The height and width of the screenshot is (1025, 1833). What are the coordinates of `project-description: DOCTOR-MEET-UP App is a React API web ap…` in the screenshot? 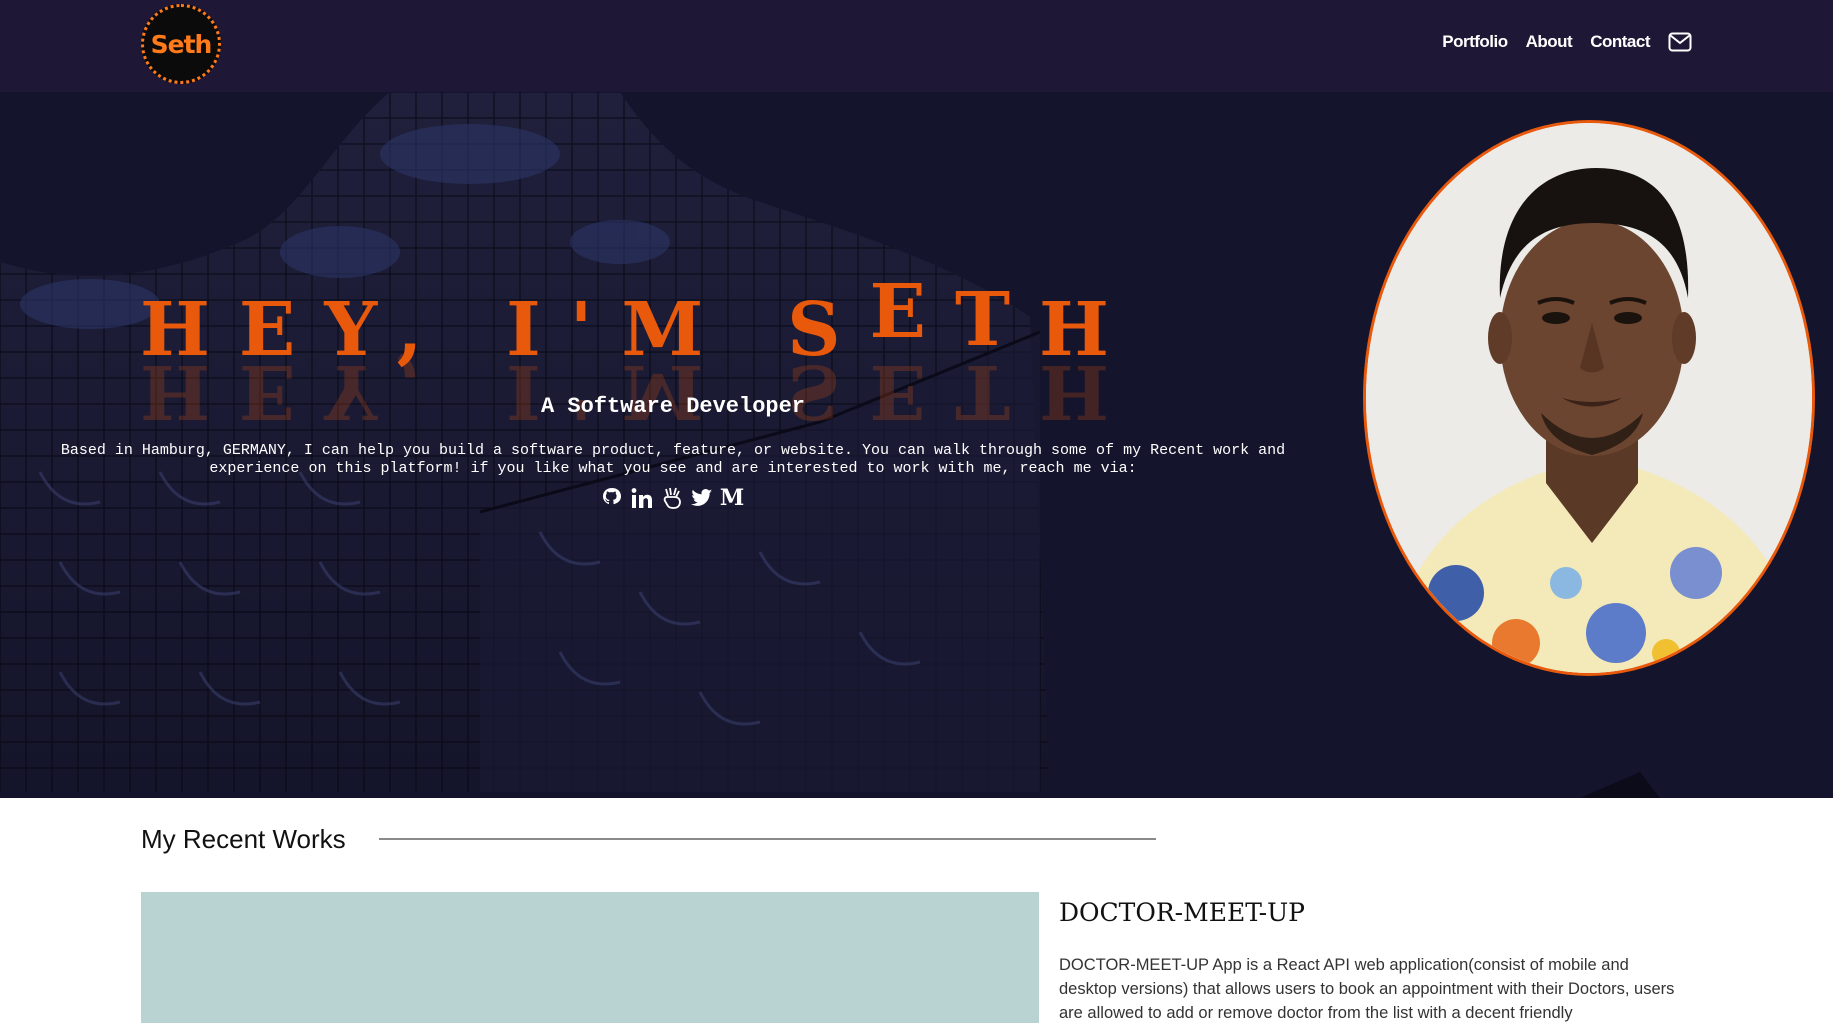 It's located at (1367, 989).